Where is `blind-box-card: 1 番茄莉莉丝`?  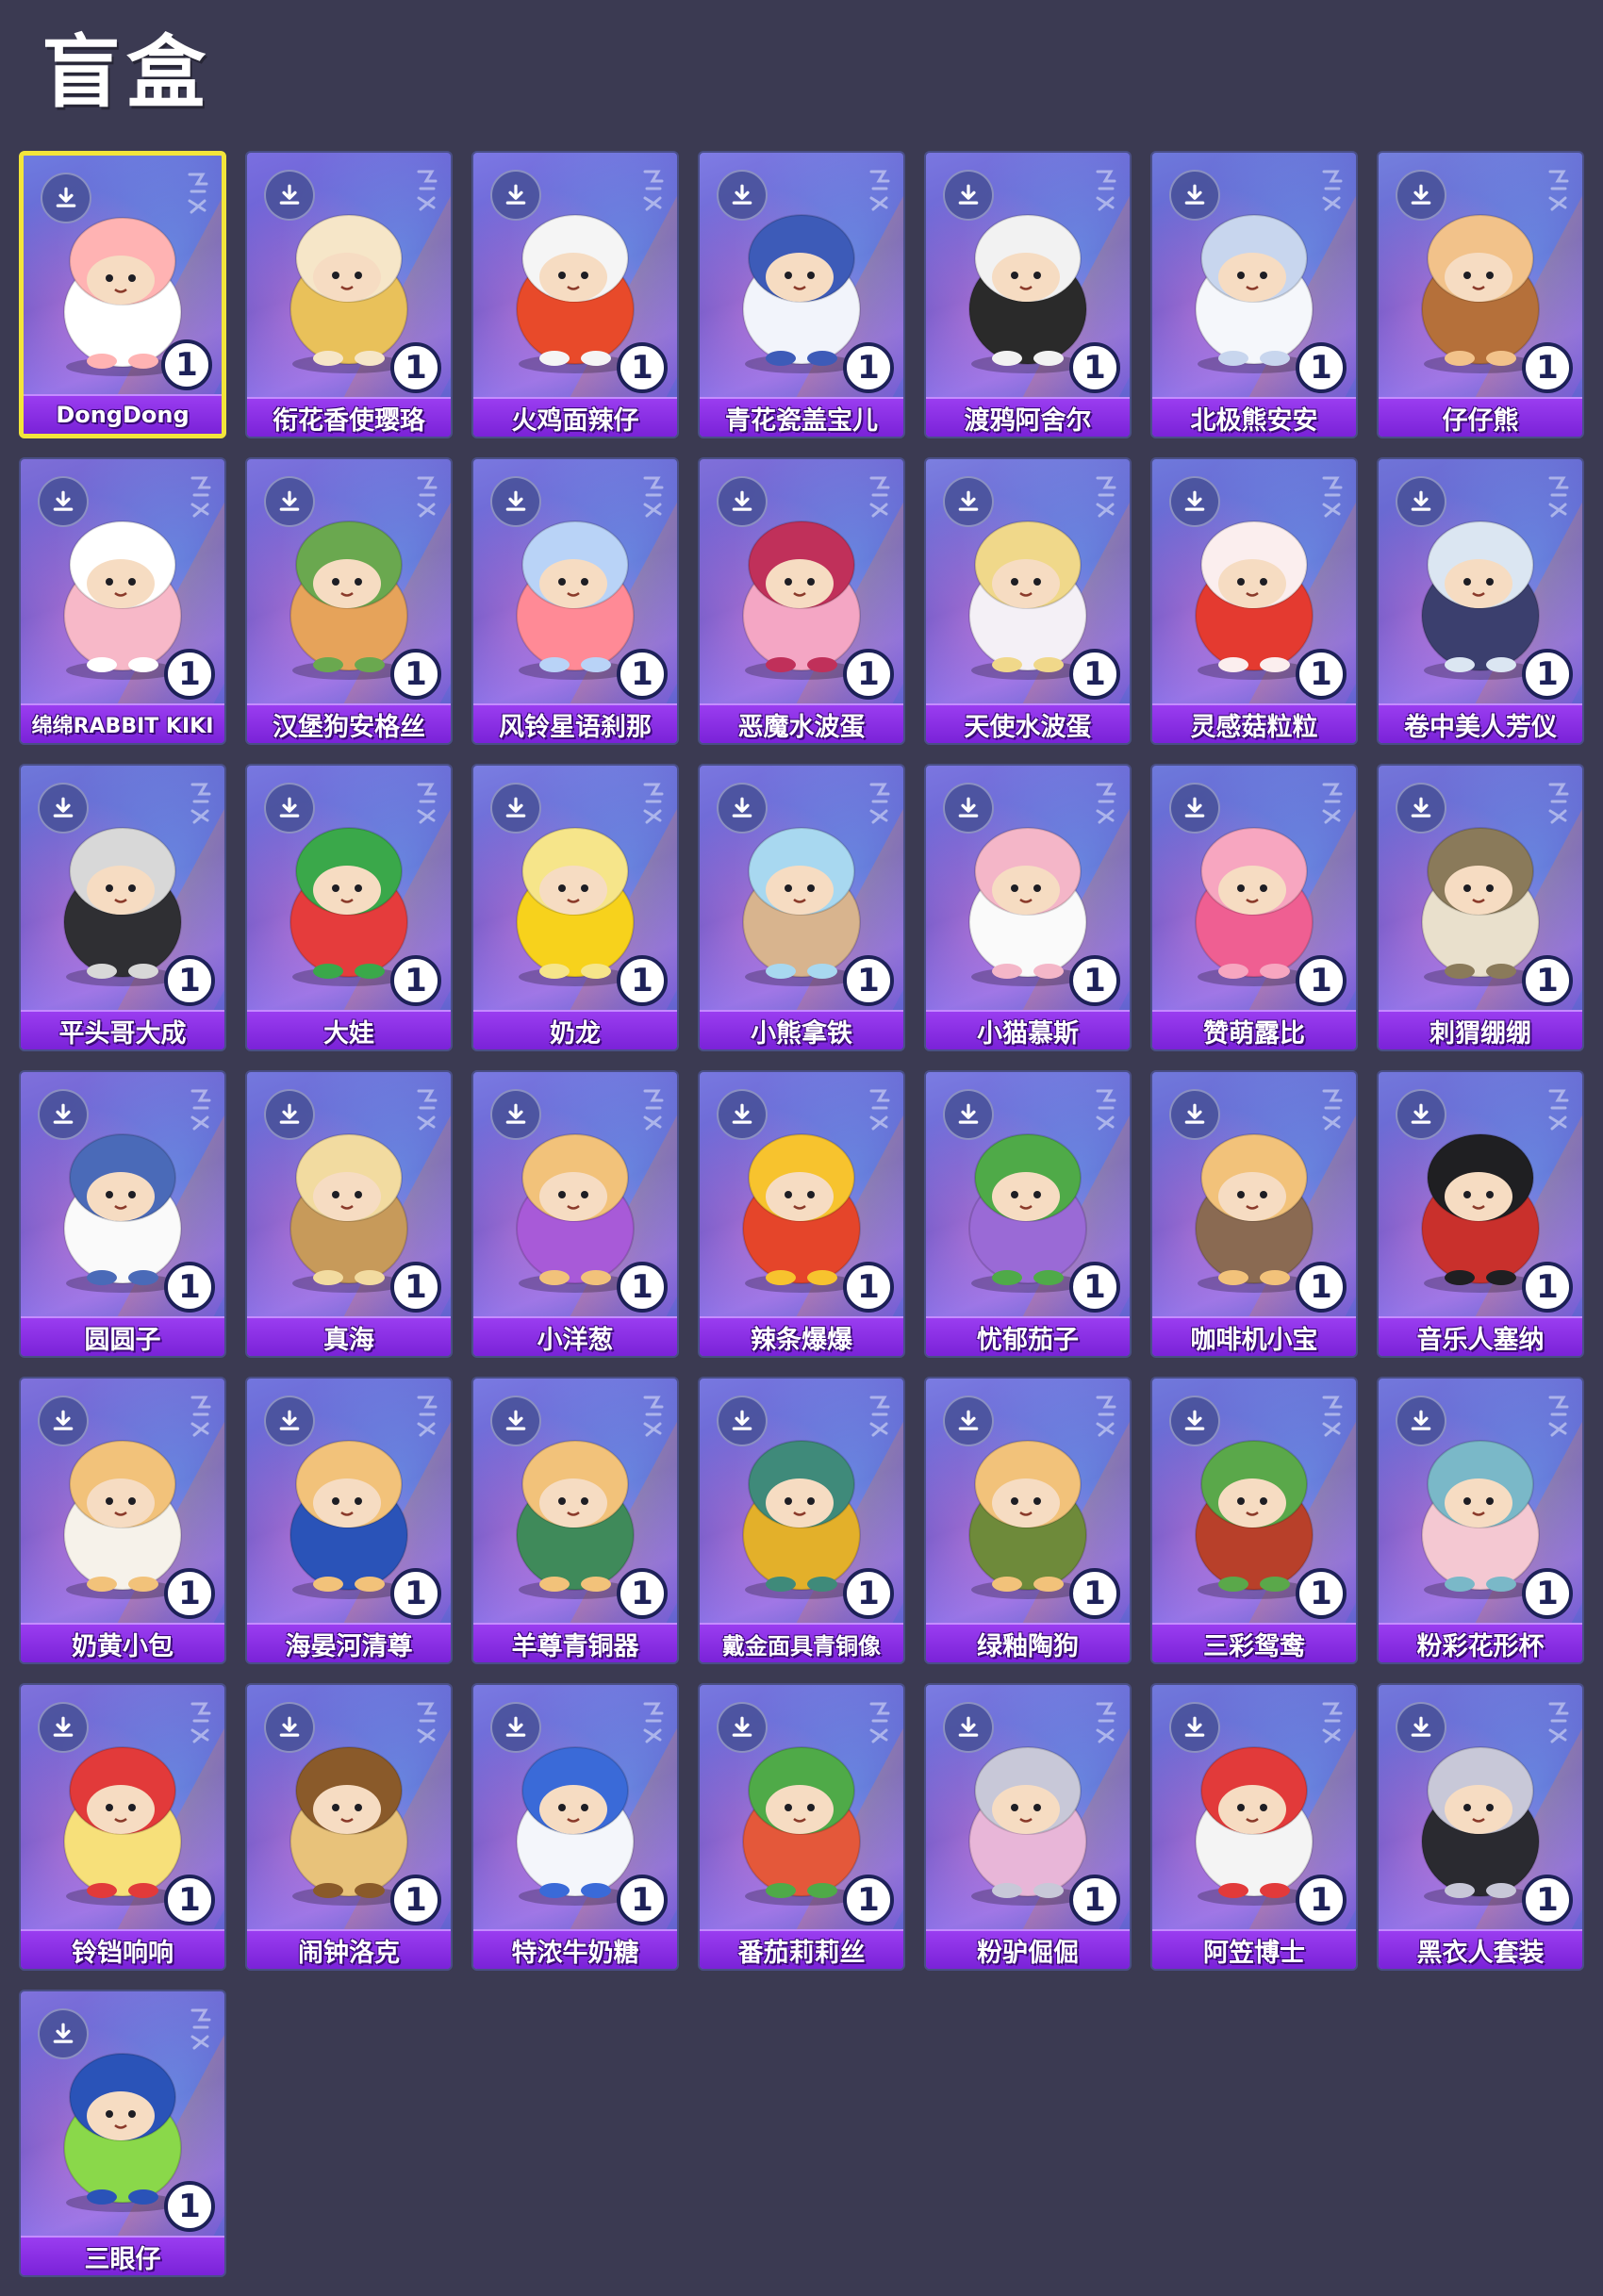 blind-box-card: 1 番茄莉莉丝 is located at coordinates (801, 1827).